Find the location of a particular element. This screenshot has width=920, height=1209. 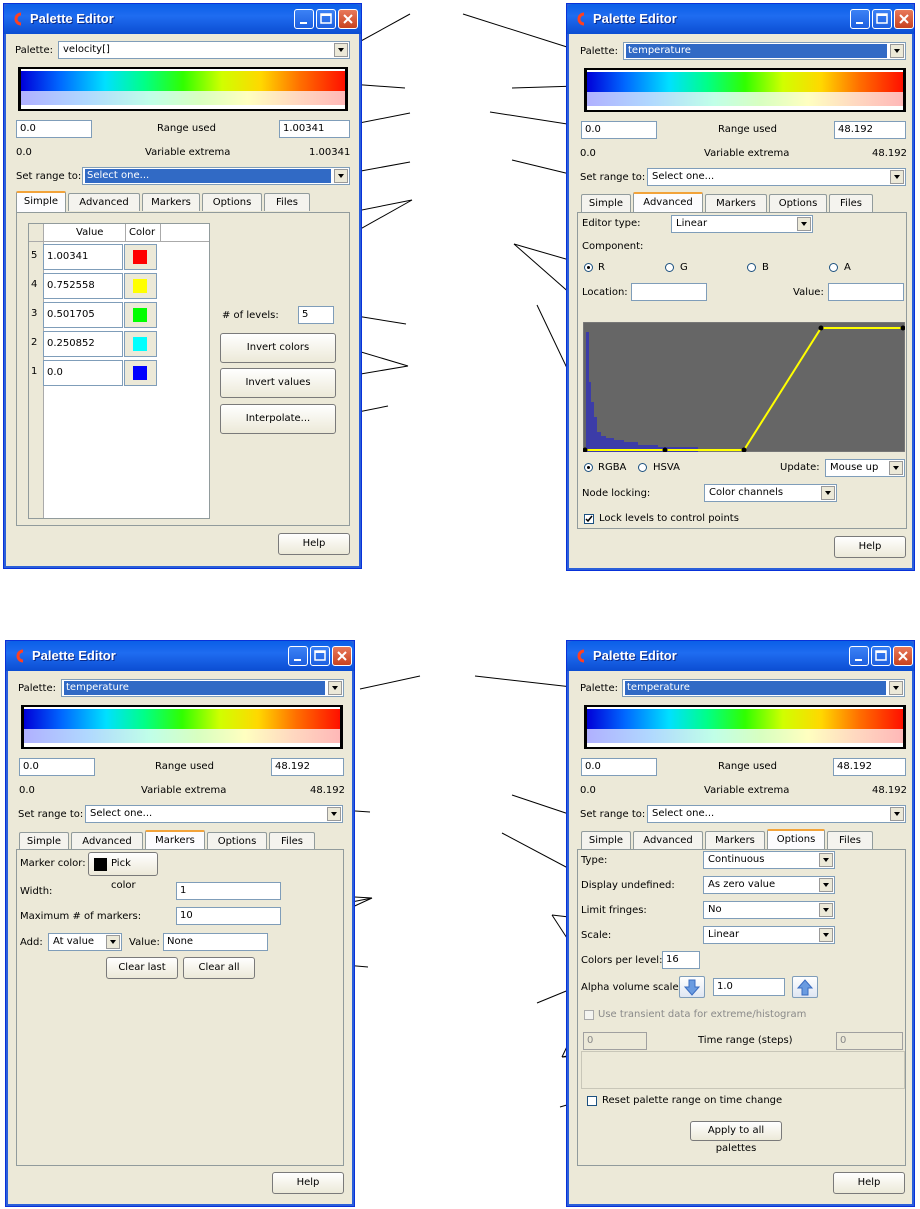

level-value-field: 0.501705 is located at coordinates (83, 315).